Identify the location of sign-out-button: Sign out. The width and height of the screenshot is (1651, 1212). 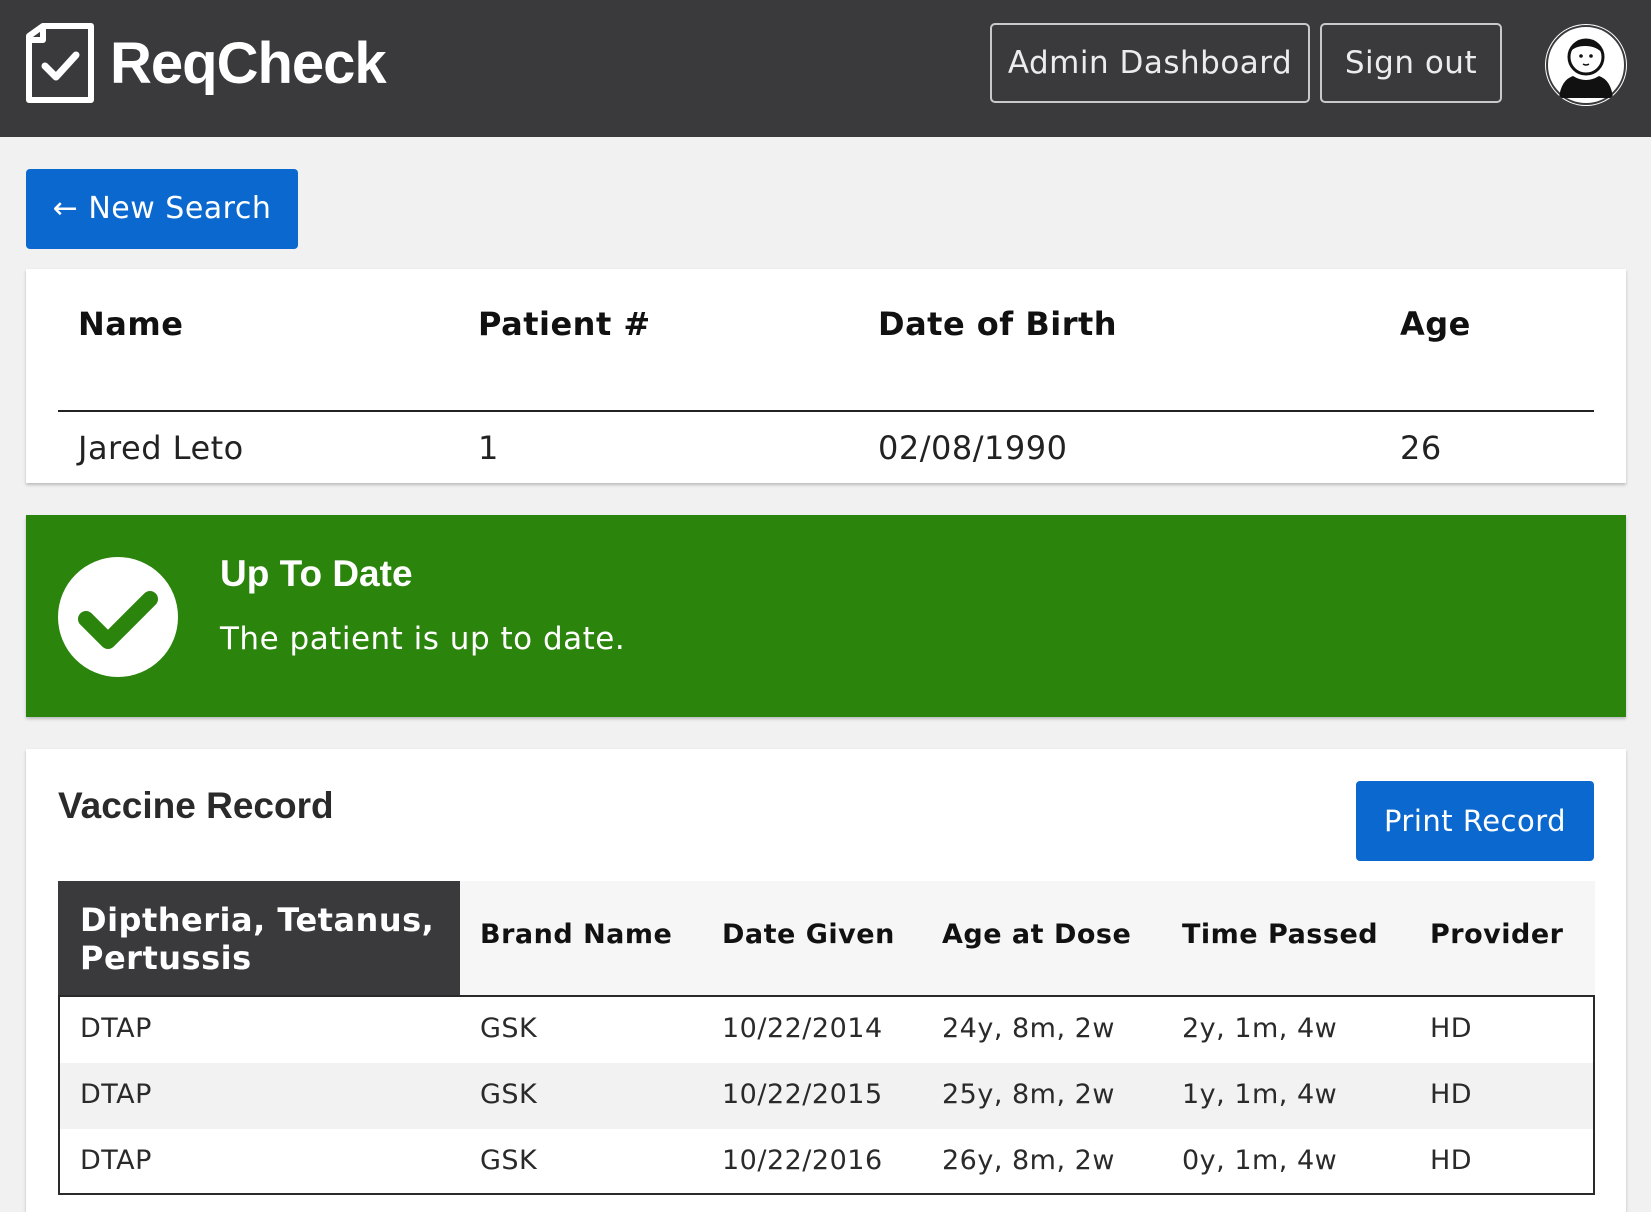
(1411, 63).